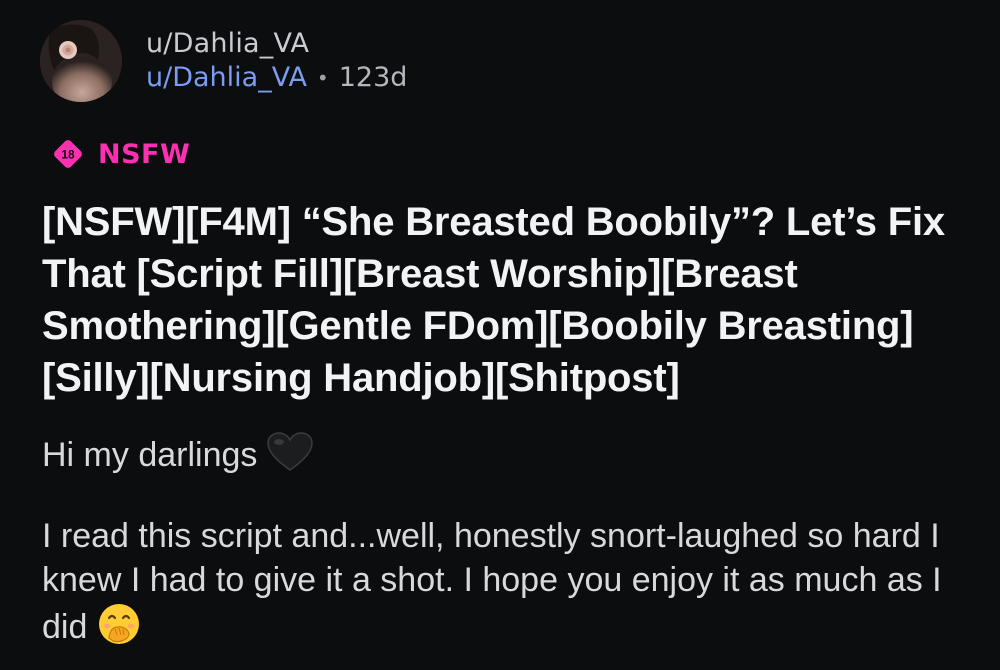 The image size is (1000, 670). Describe the element at coordinates (373, 77) in the screenshot. I see `post-age: 123d` at that location.